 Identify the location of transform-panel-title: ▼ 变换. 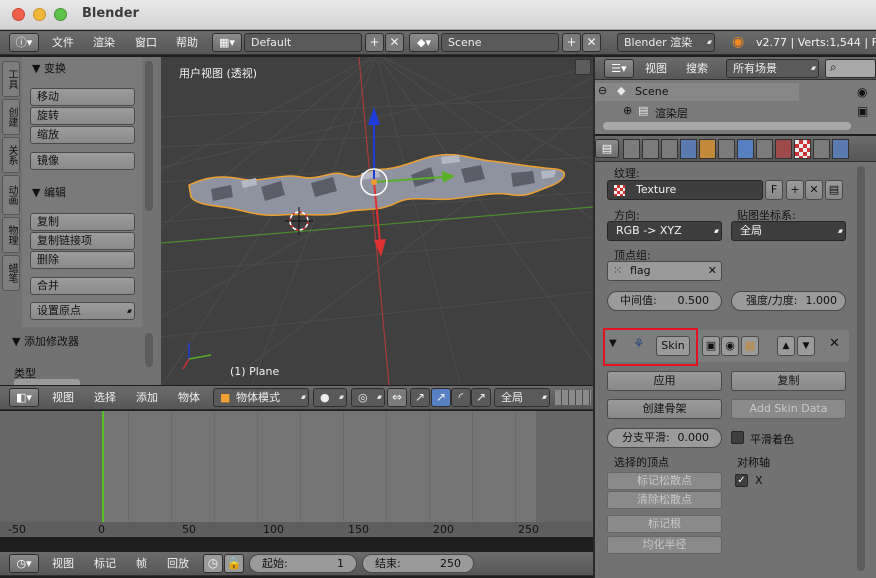
(49, 68).